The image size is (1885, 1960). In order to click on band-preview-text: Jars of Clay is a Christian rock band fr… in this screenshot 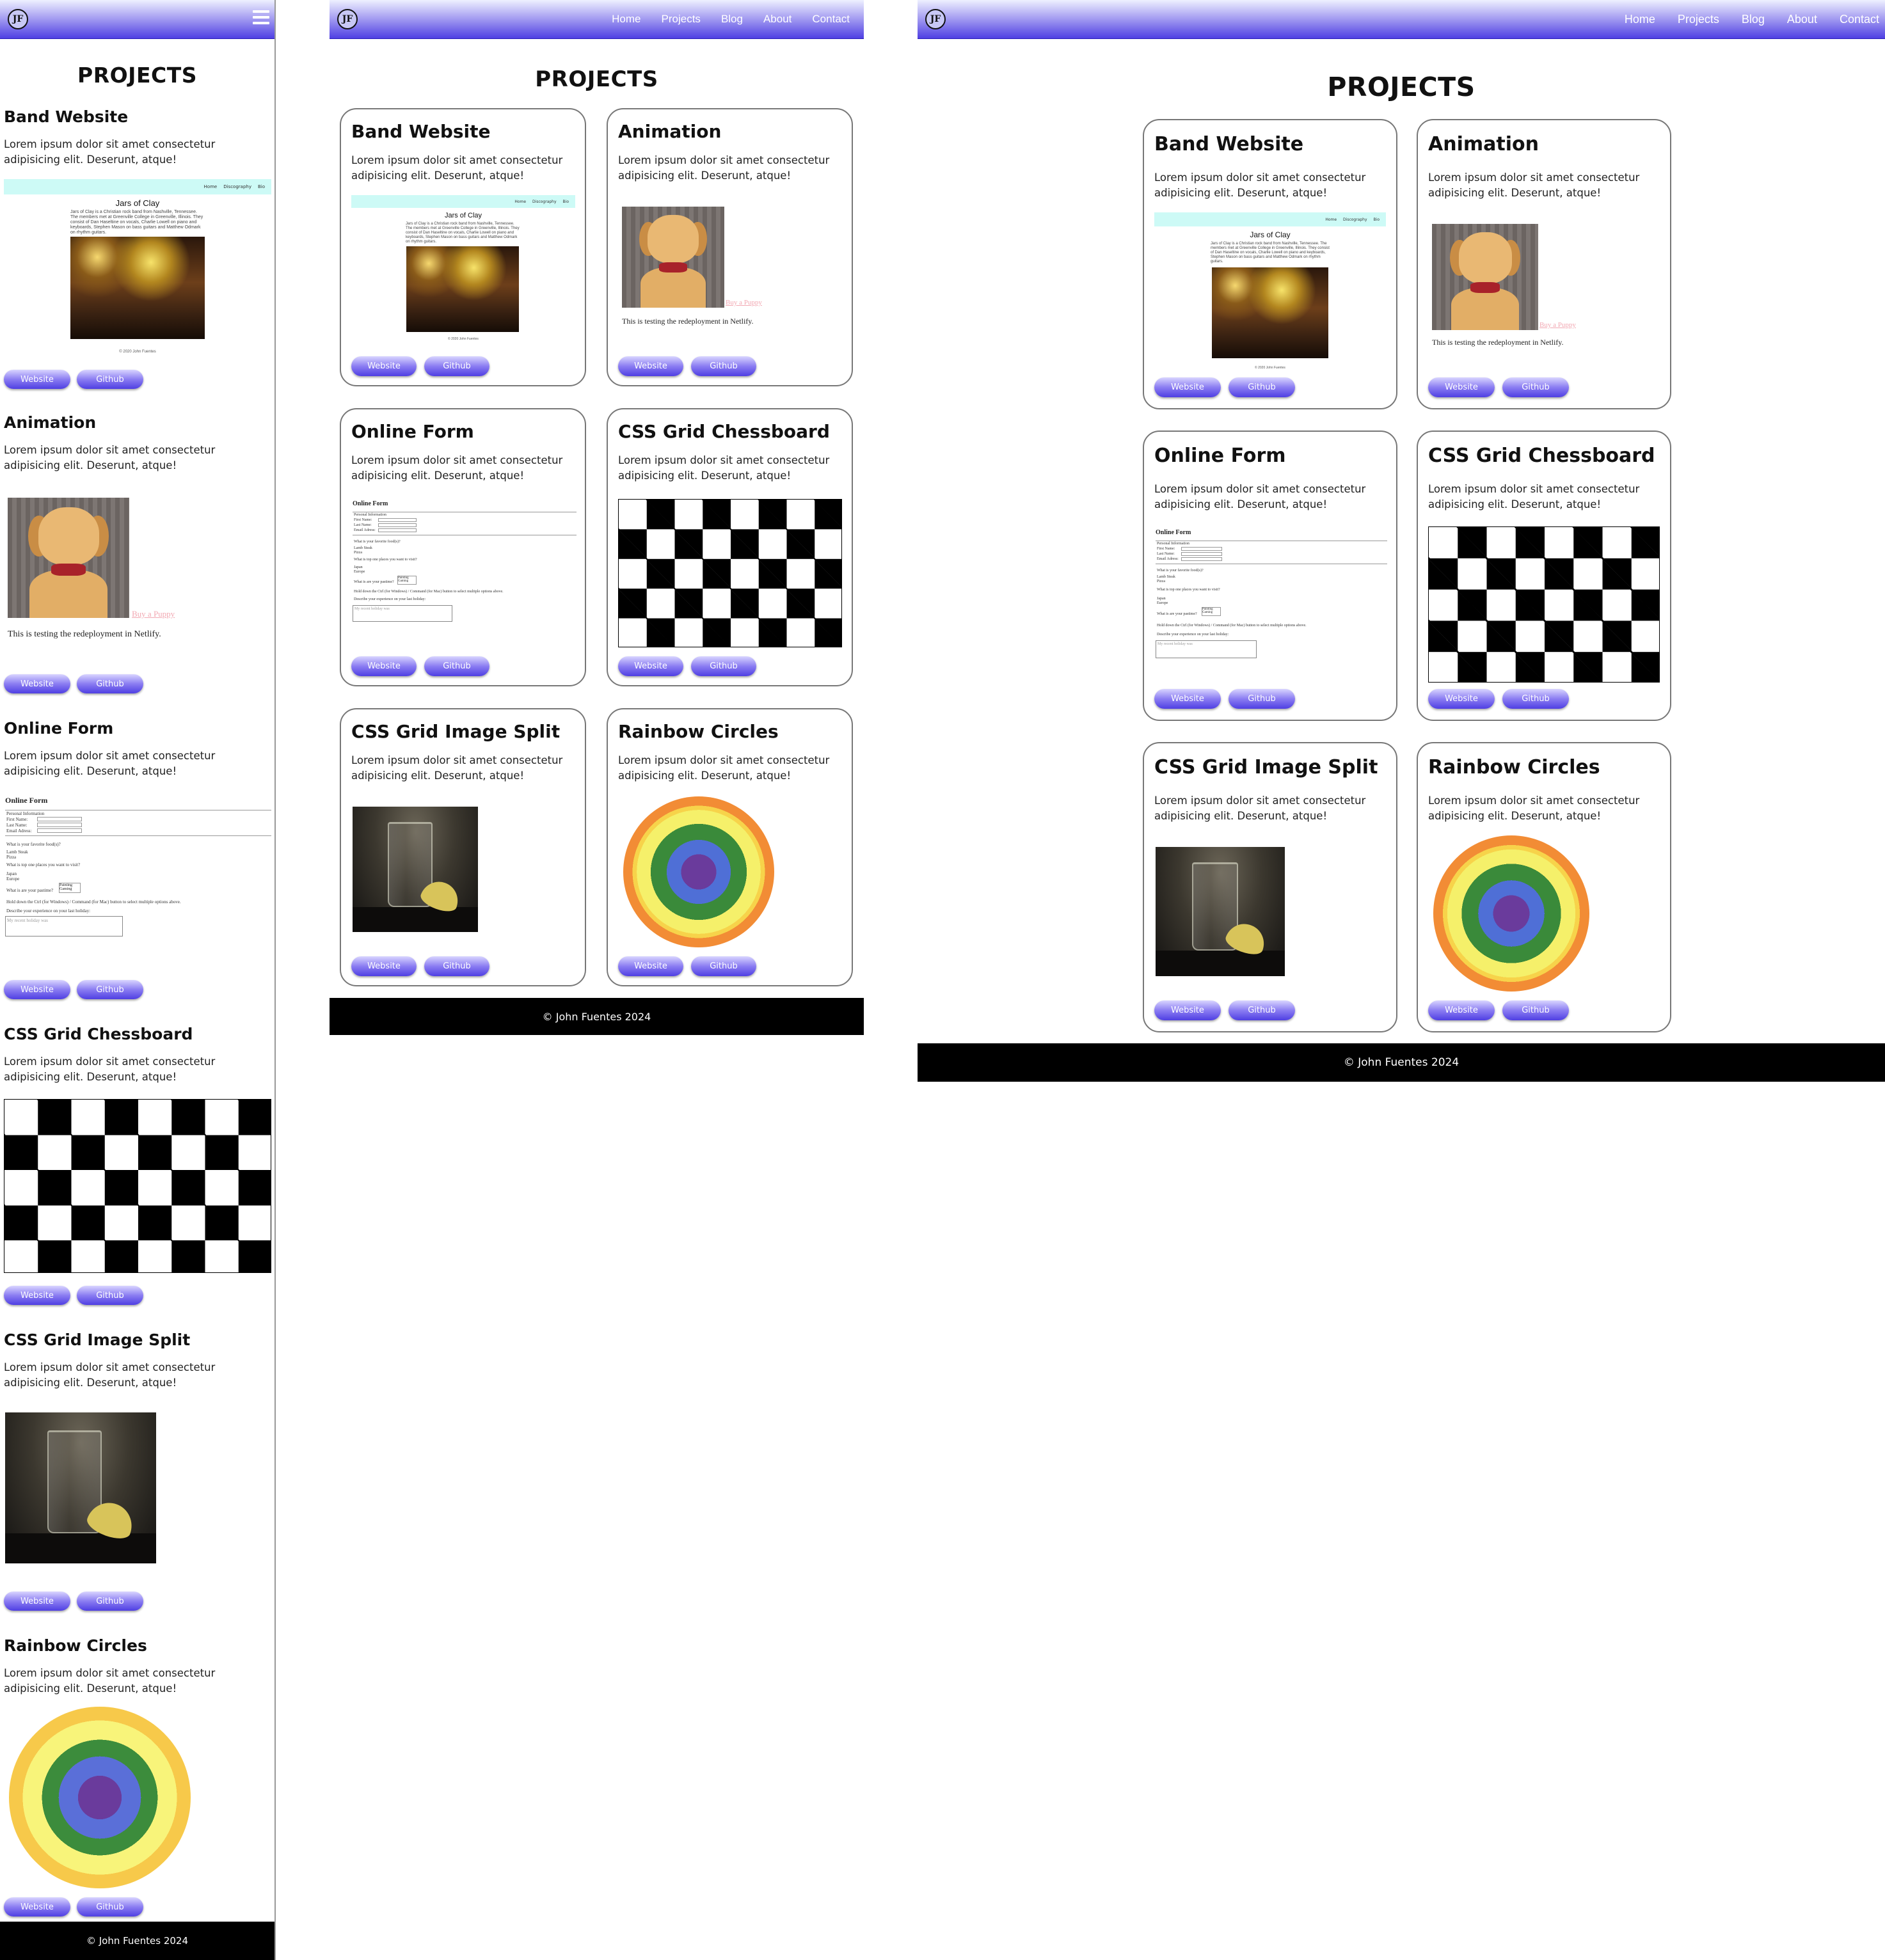, I will do `click(1270, 253)`.